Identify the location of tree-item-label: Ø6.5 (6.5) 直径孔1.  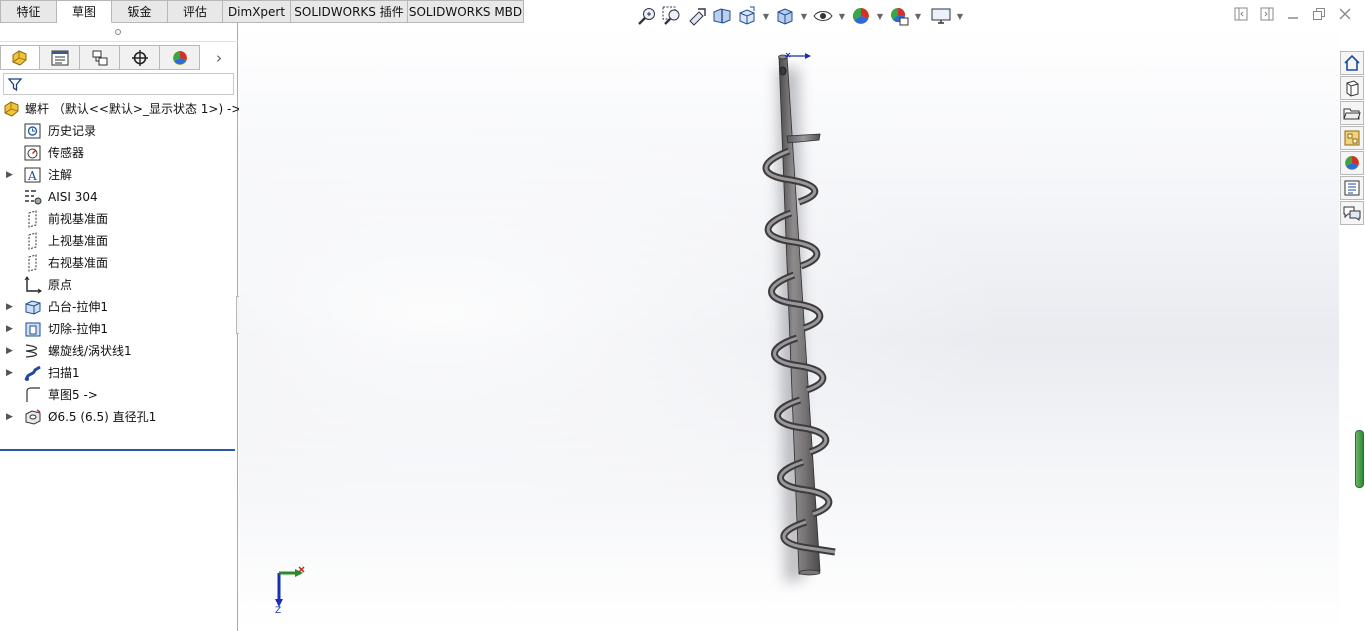
(102, 417).